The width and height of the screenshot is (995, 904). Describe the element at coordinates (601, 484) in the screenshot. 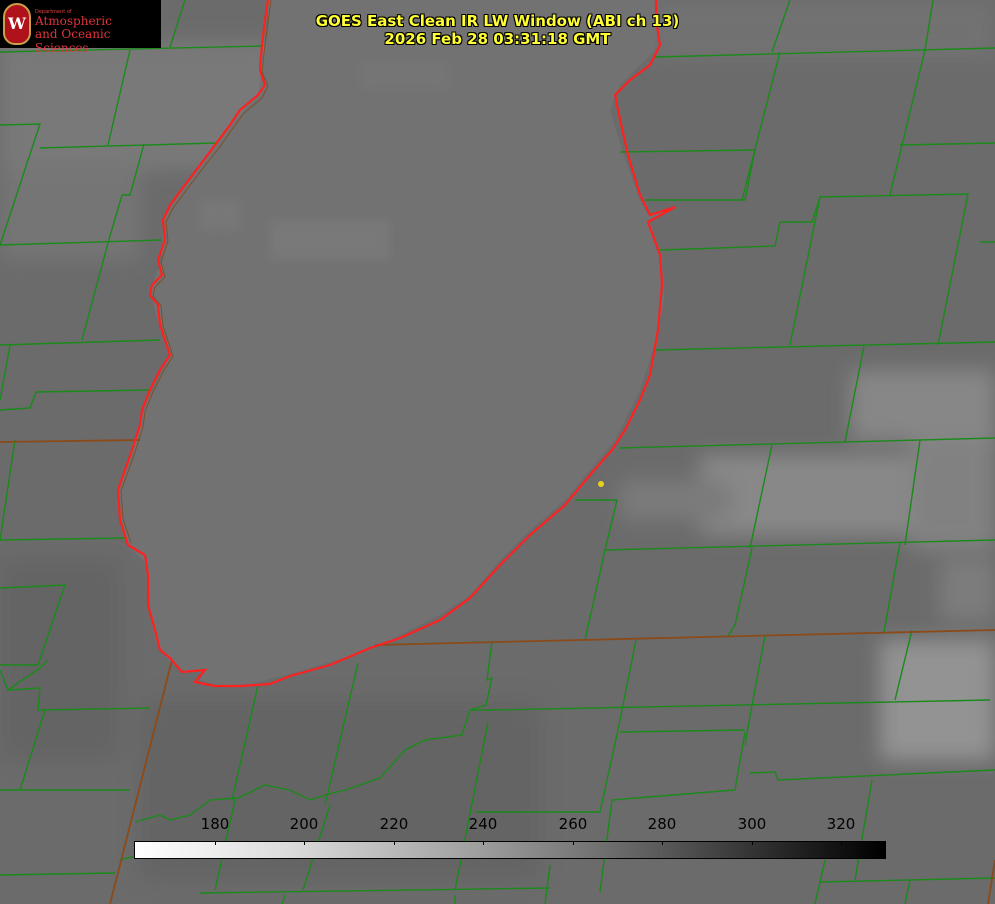

I see `location-marker` at that location.